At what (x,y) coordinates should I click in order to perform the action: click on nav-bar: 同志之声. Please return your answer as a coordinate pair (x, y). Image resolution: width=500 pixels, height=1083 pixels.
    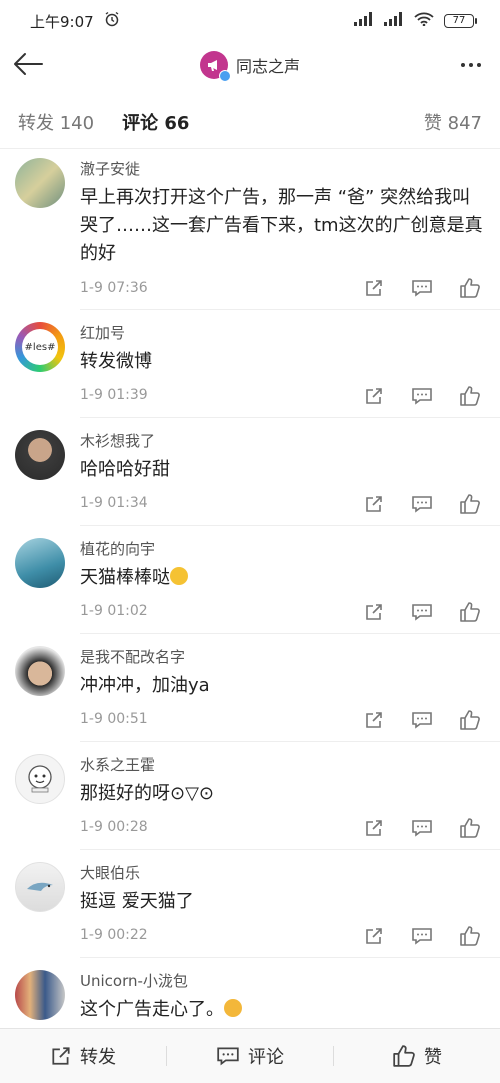
    Looking at the image, I should click on (250, 65).